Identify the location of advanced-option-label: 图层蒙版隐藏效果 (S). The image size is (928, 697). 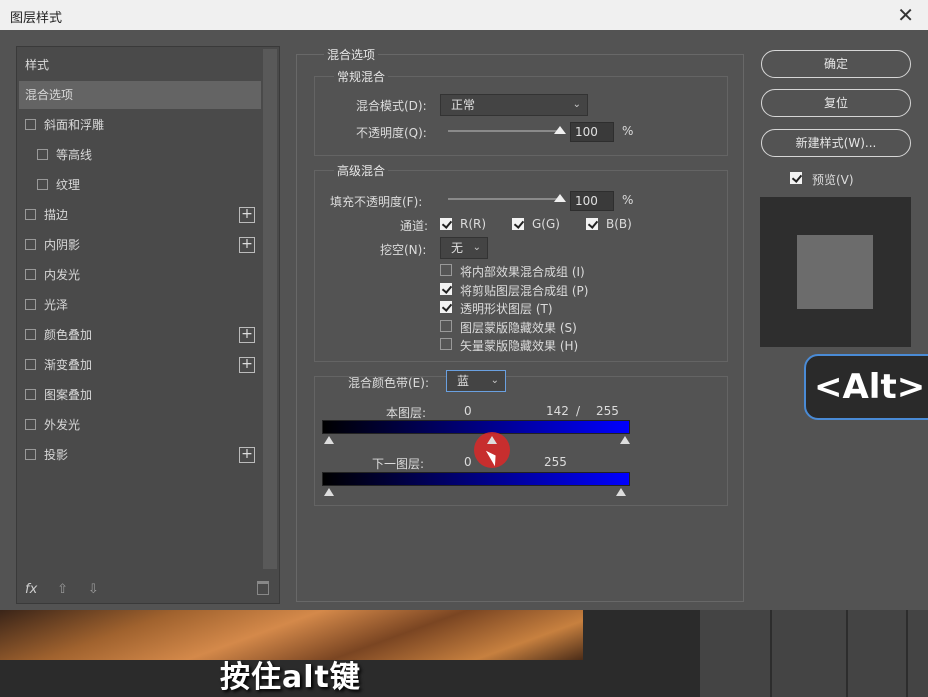
(518, 327).